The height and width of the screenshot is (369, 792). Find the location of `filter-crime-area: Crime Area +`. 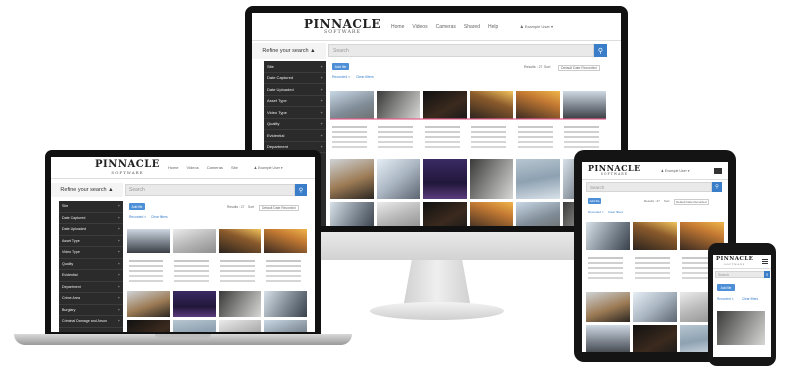

filter-crime-area: Crime Area + is located at coordinates (91, 299).